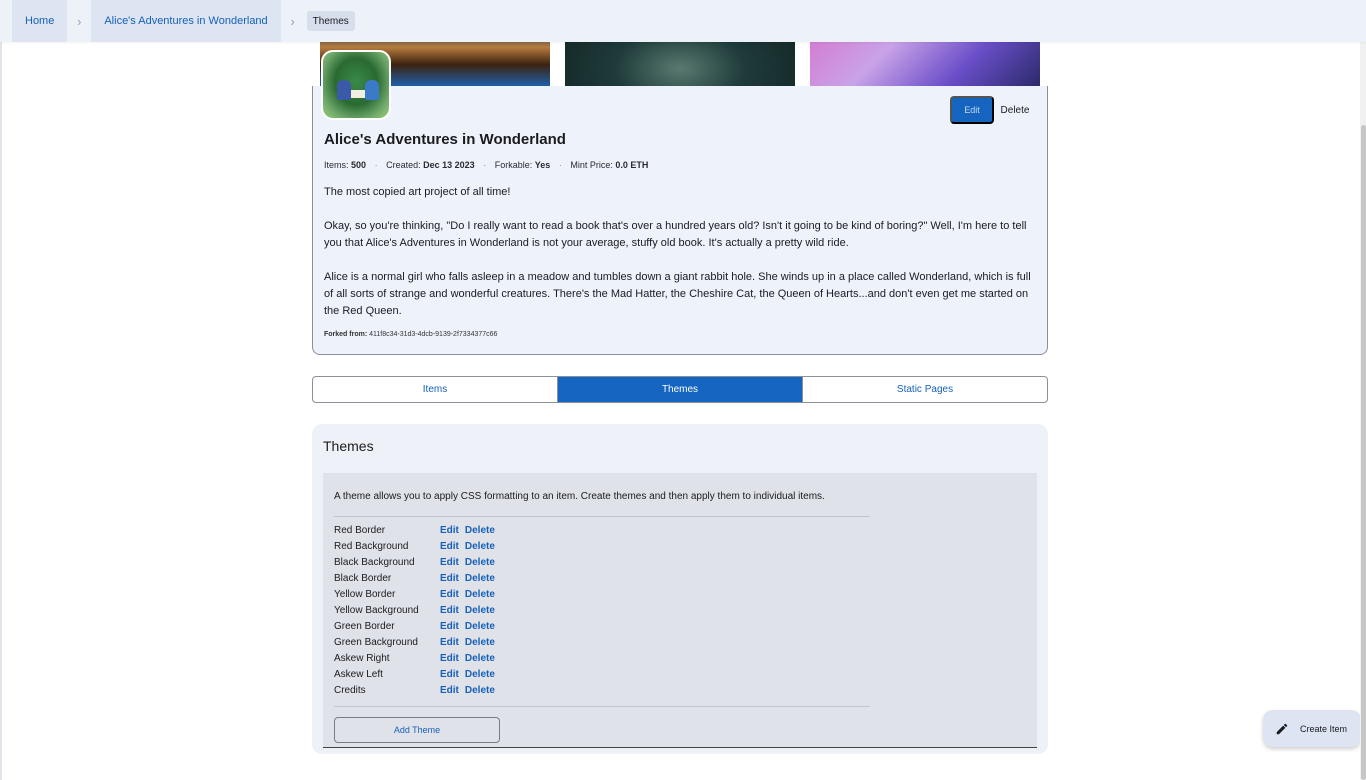 This screenshot has height=780, width=1366. I want to click on create-item-label: Create Item, so click(1324, 728).